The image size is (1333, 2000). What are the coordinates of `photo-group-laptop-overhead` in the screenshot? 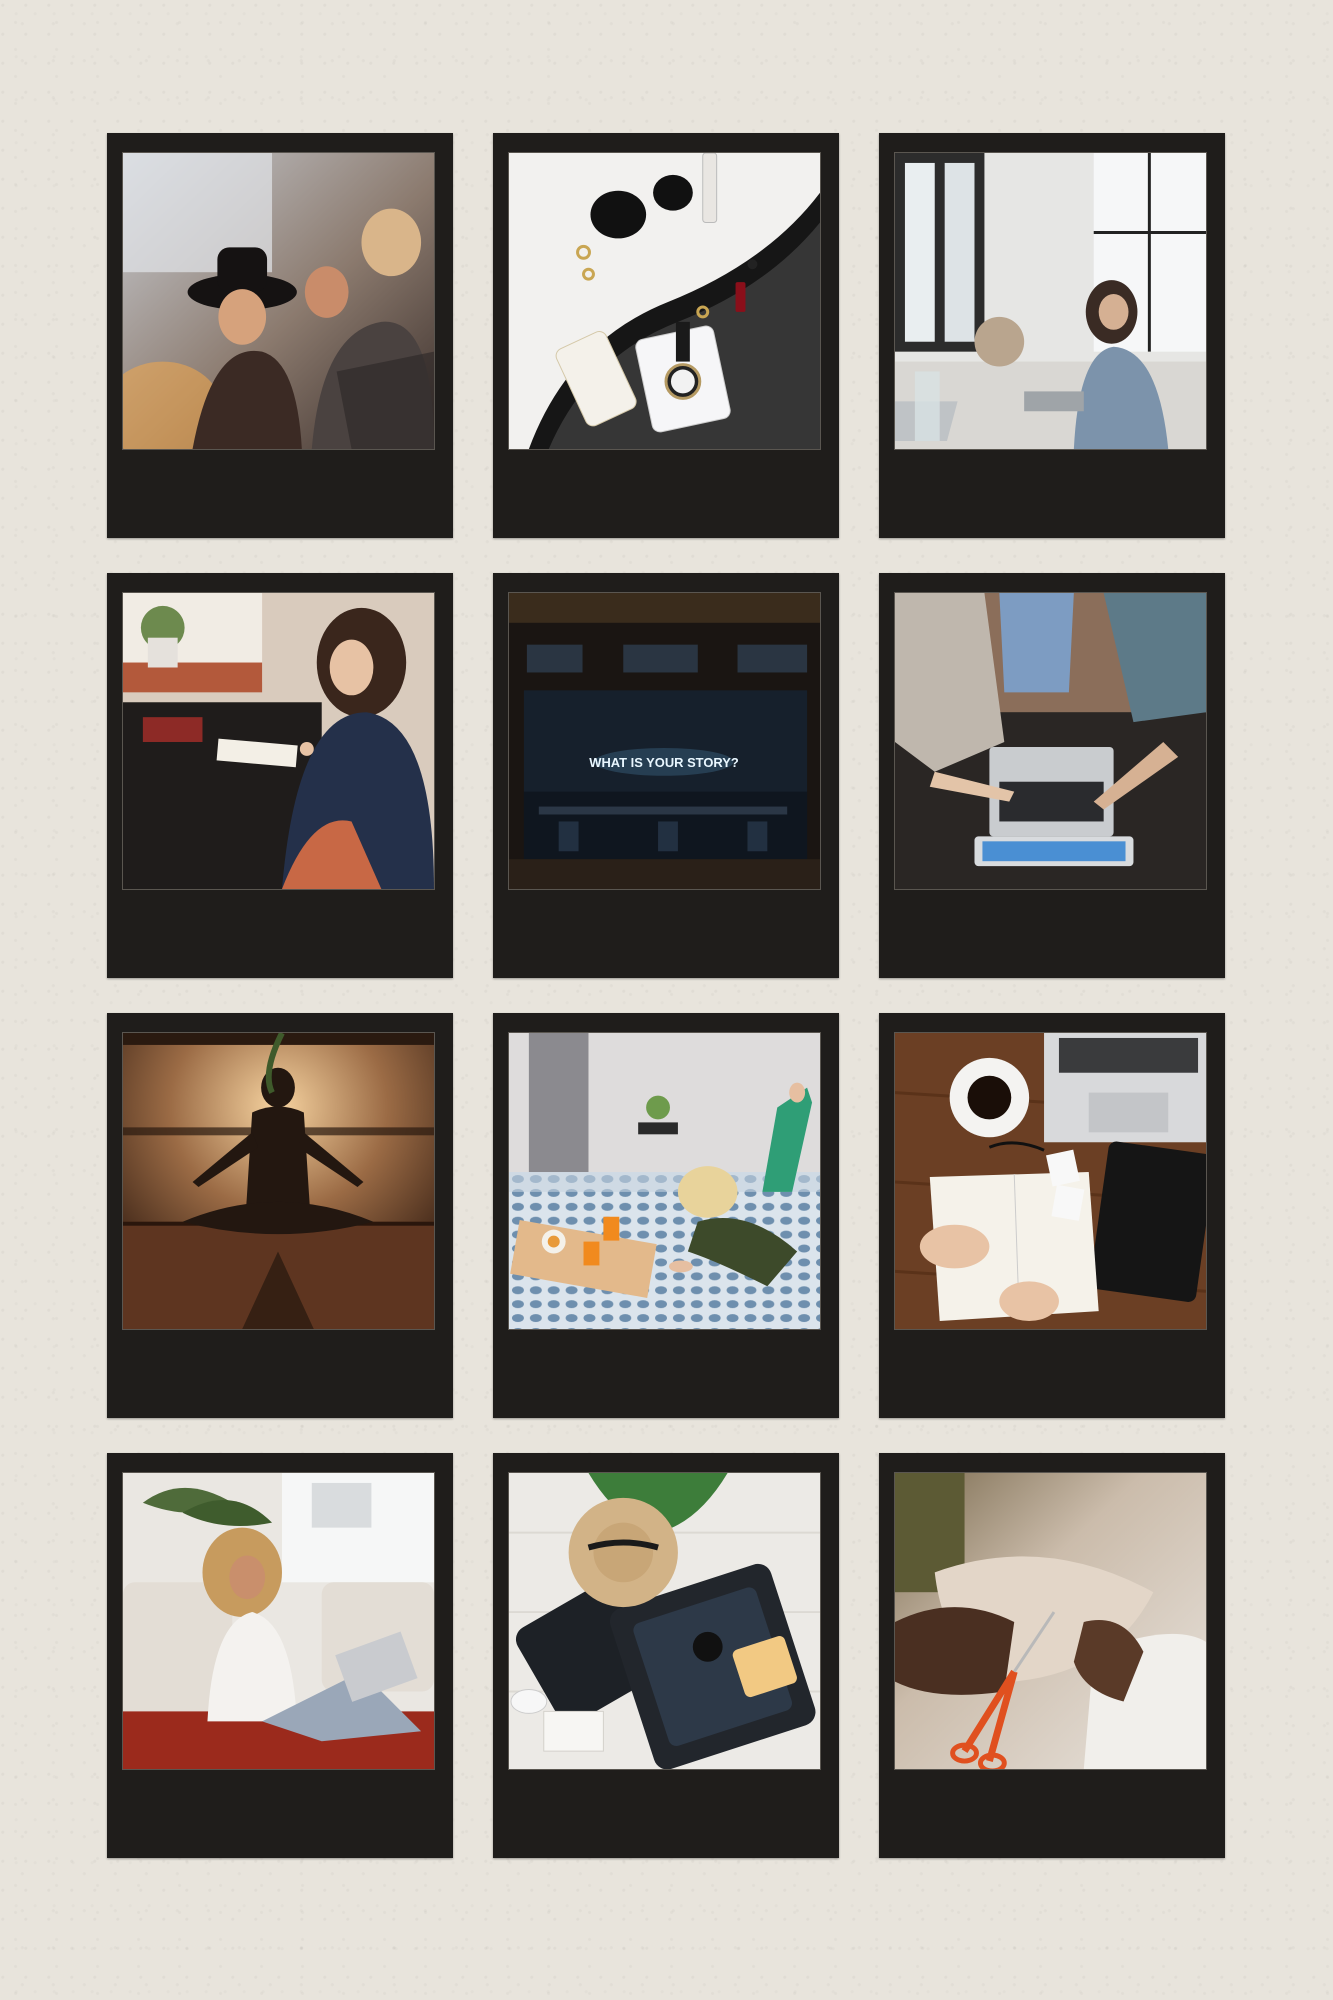 It's located at (1050, 741).